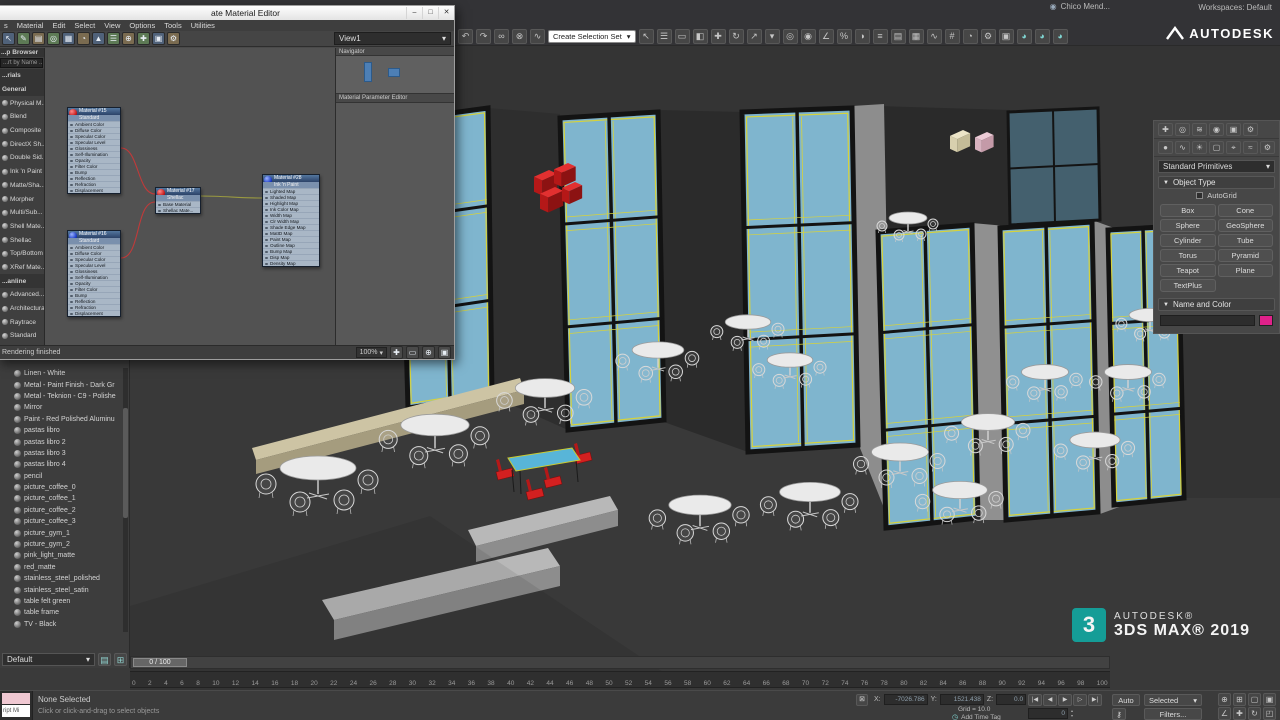 This screenshot has height=720, width=1280. Describe the element at coordinates (22, 89) in the screenshot. I see `browser-item: General` at that location.